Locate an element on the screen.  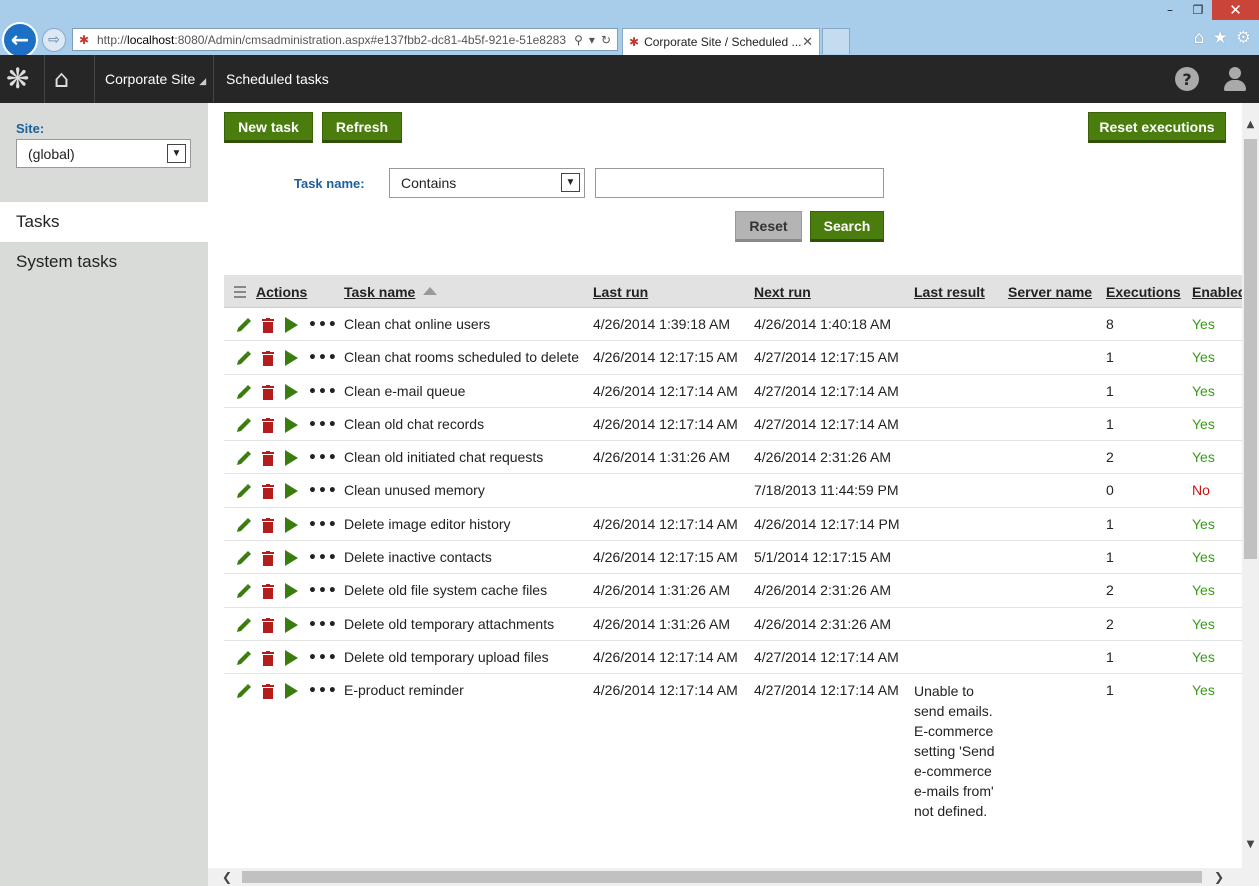
header-actions: Actions is located at coordinates (281, 292).